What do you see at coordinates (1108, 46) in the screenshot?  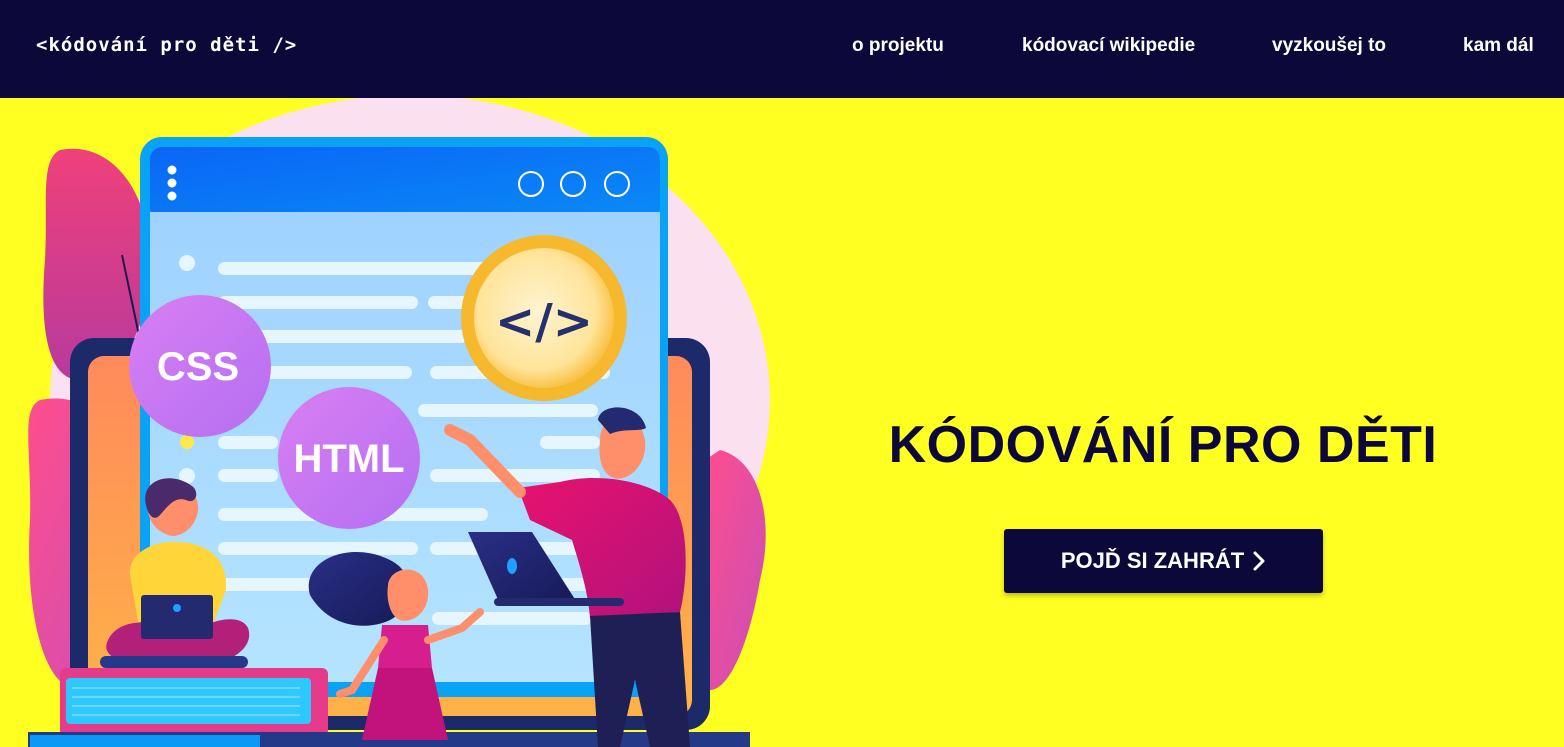 I see `nav-link-kodovaci-wikipedie: kódovací wikipedie` at bounding box center [1108, 46].